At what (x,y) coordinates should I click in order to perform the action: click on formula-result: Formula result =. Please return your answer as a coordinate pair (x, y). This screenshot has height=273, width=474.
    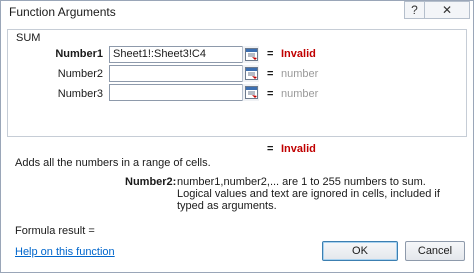
    Looking at the image, I should click on (55, 231).